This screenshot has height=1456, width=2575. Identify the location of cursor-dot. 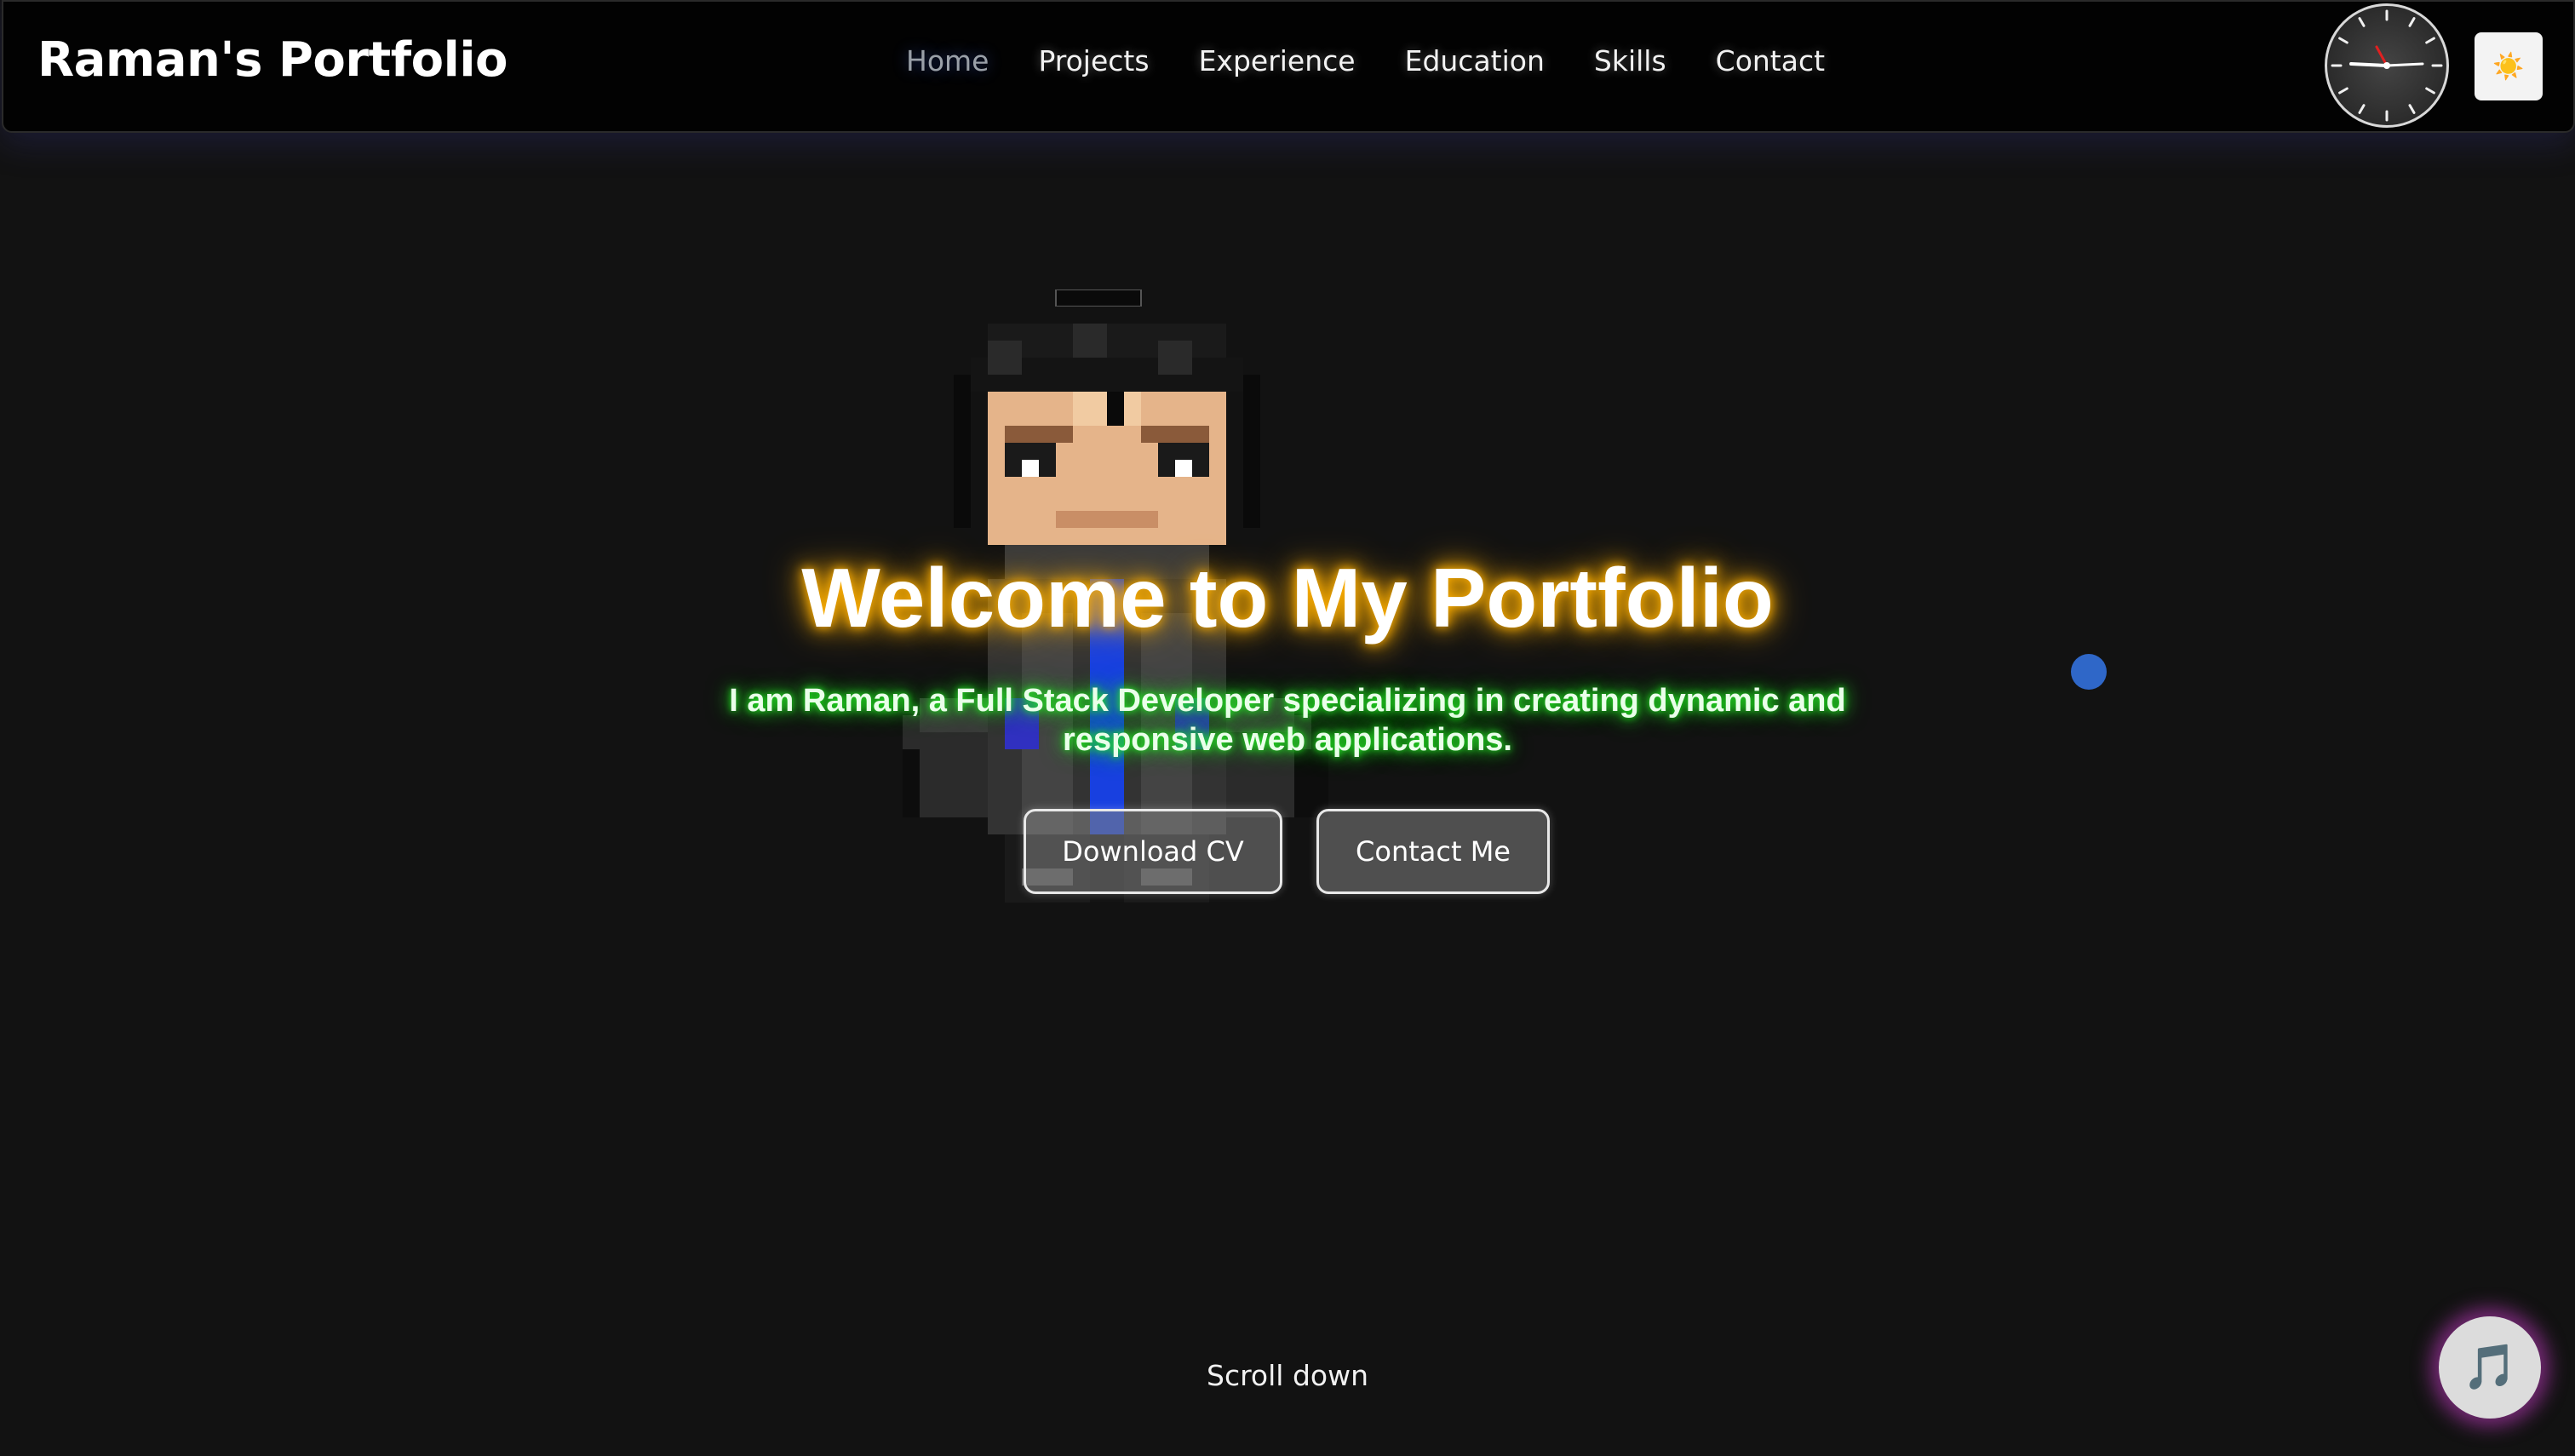
(2089, 672).